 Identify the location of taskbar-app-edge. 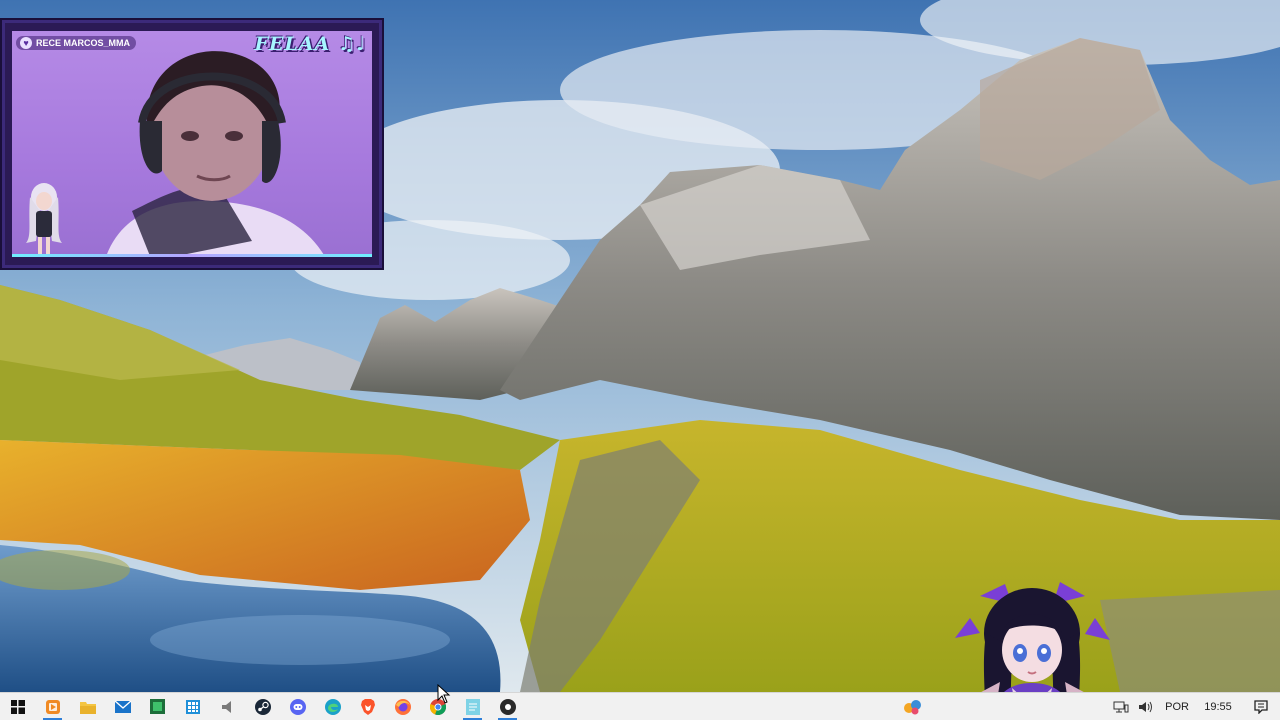
(332, 706).